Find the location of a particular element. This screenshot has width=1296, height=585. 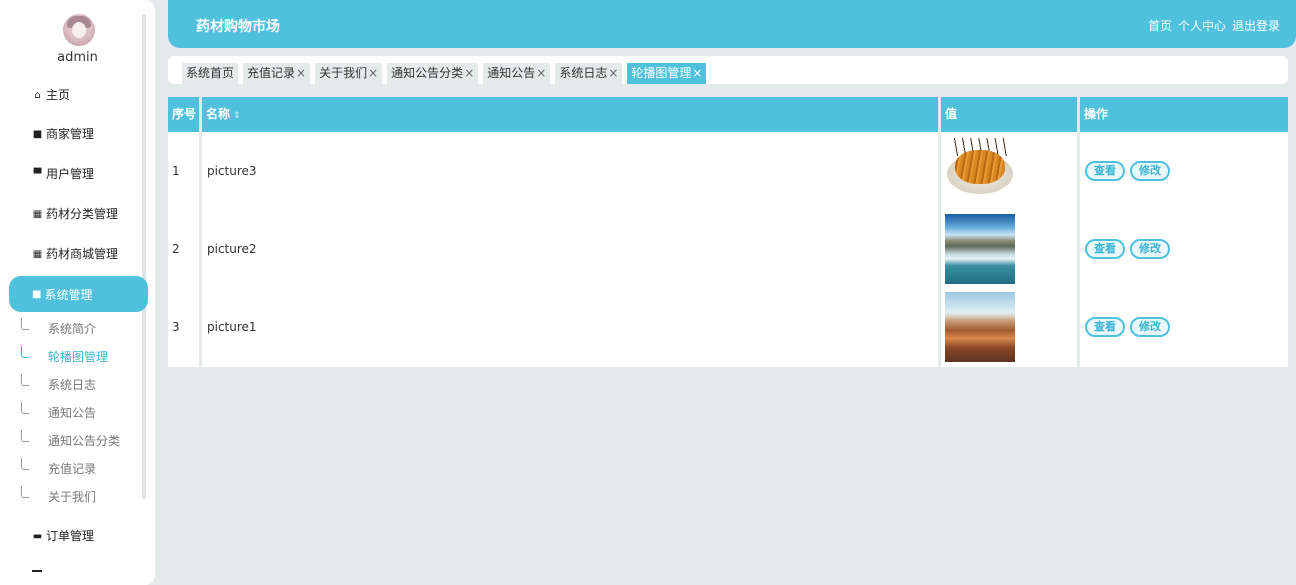

sidebar-item-partial-icon is located at coordinates (37, 571).